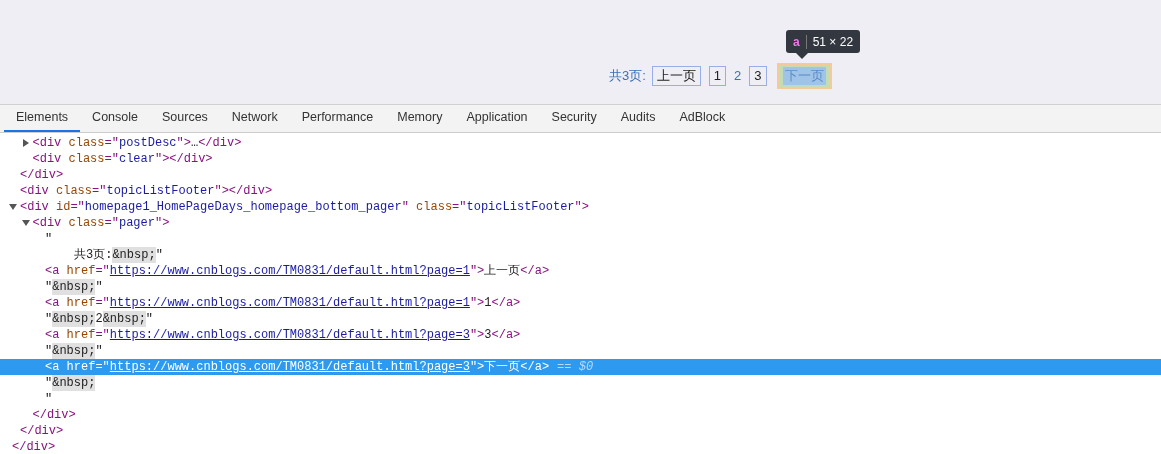  Describe the element at coordinates (580, 319) in the screenshot. I see `dom-tree-line: "&nbsp;2&nbsp;"` at that location.